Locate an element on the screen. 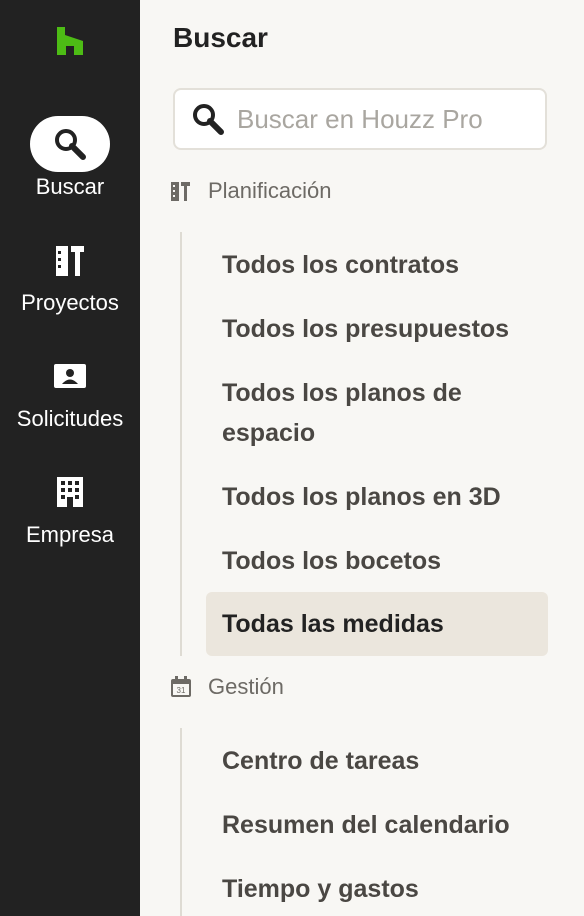 The width and height of the screenshot is (584, 916). nav-label-empresa: Empresa is located at coordinates (70, 534).